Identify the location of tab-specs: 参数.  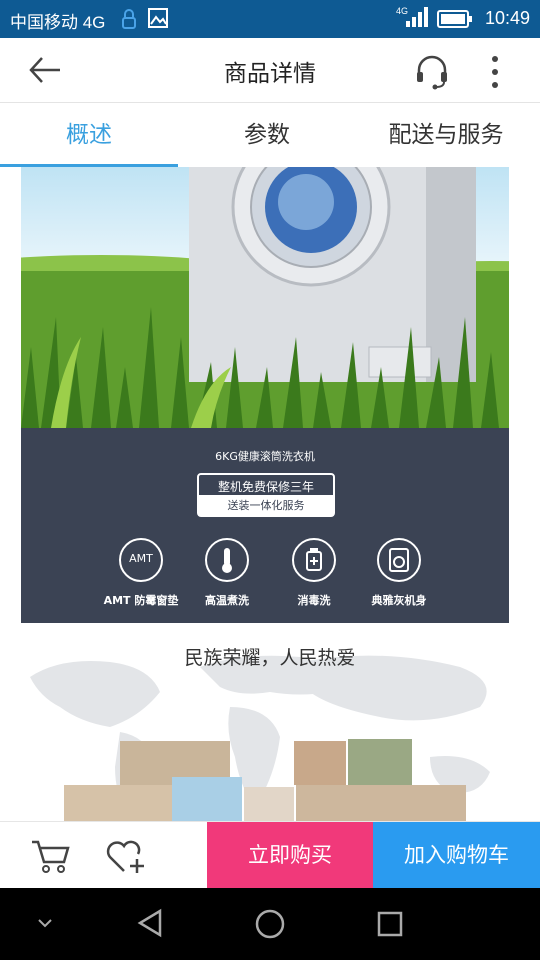
(267, 135).